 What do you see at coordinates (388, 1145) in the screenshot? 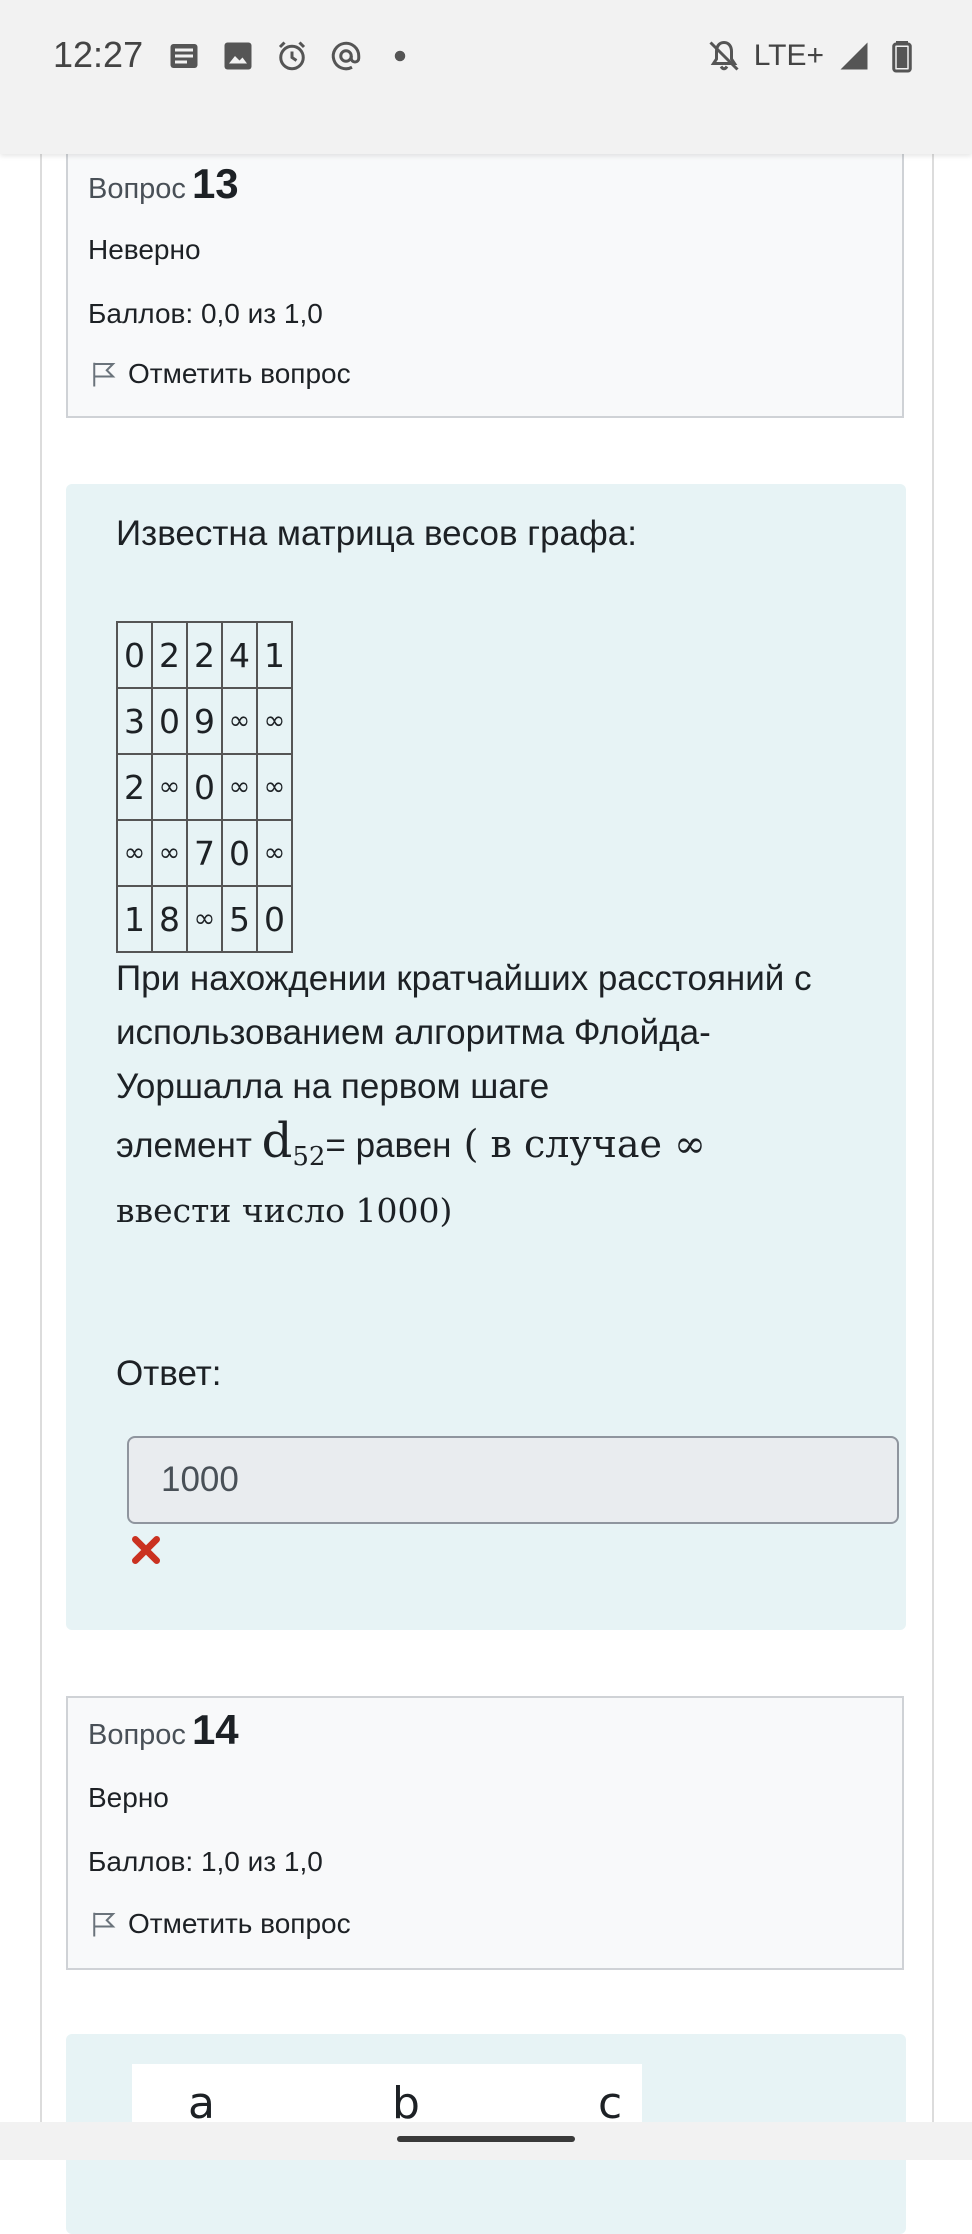
I see `element-suffix: = равен` at bounding box center [388, 1145].